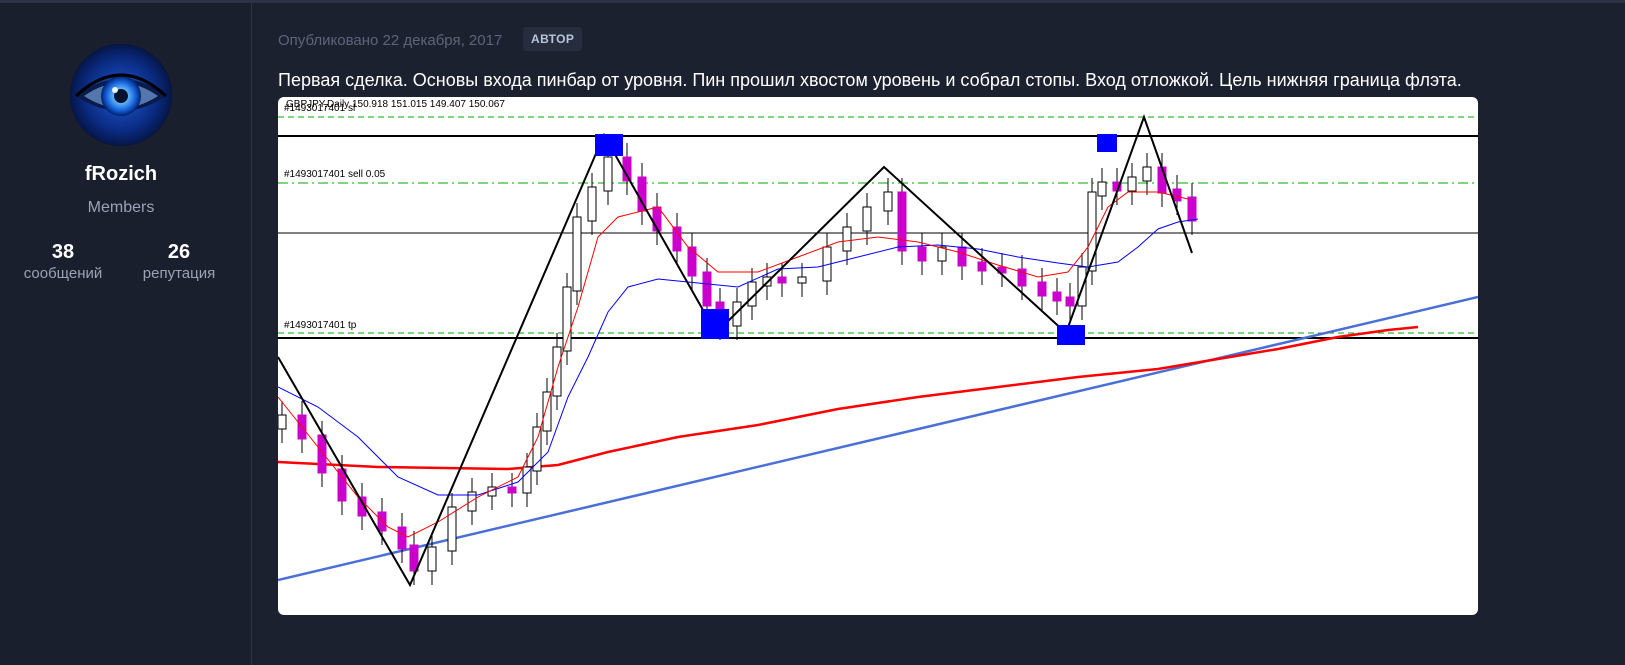  Describe the element at coordinates (179, 273) in the screenshot. I see `stat-reputation-label: репутация` at that location.